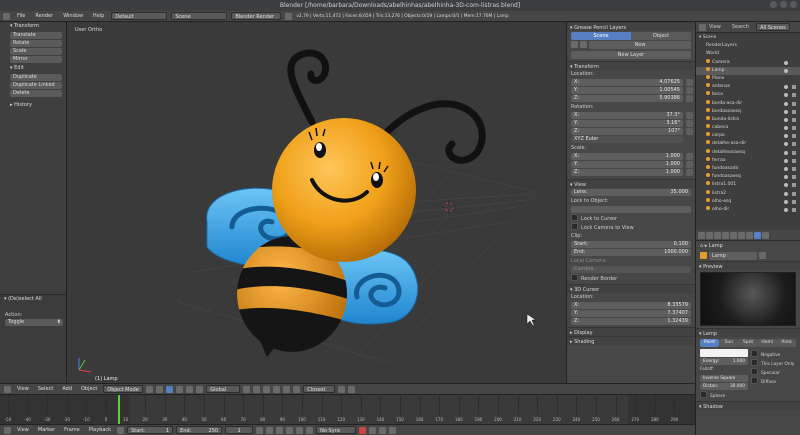 This screenshot has height=435, width=800. Describe the element at coordinates (748, 95) in the screenshot. I see `list-item: boca` at that location.